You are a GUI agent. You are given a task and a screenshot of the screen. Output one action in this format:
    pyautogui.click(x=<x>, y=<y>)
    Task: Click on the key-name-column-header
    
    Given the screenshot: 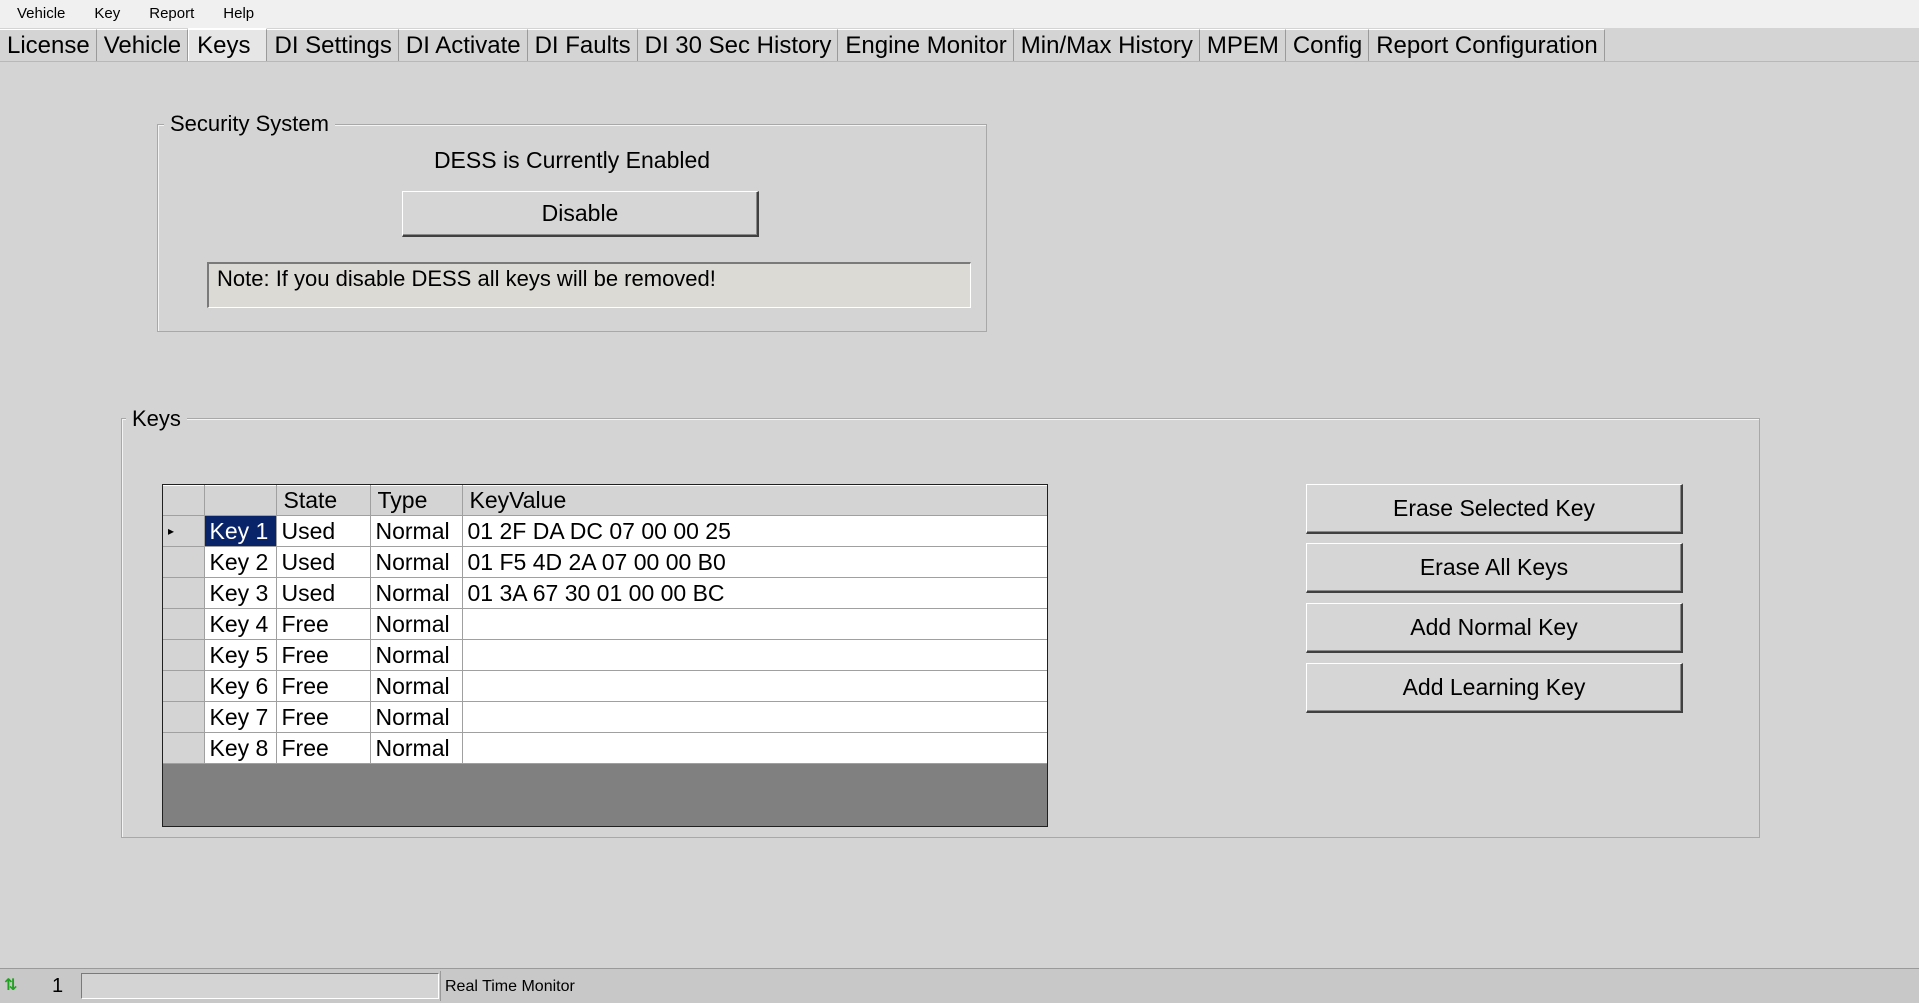 What is the action you would take?
    pyautogui.click(x=240, y=500)
    